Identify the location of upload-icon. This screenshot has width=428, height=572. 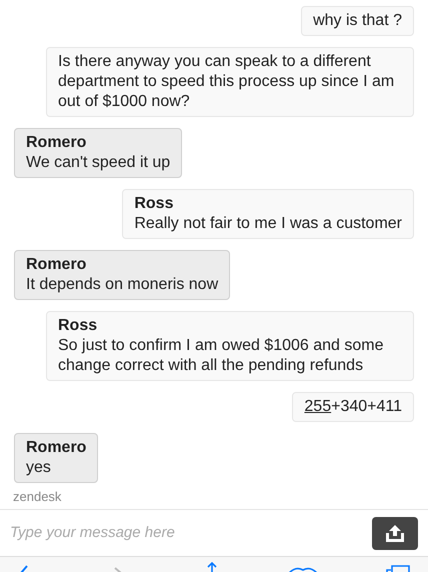
(395, 533).